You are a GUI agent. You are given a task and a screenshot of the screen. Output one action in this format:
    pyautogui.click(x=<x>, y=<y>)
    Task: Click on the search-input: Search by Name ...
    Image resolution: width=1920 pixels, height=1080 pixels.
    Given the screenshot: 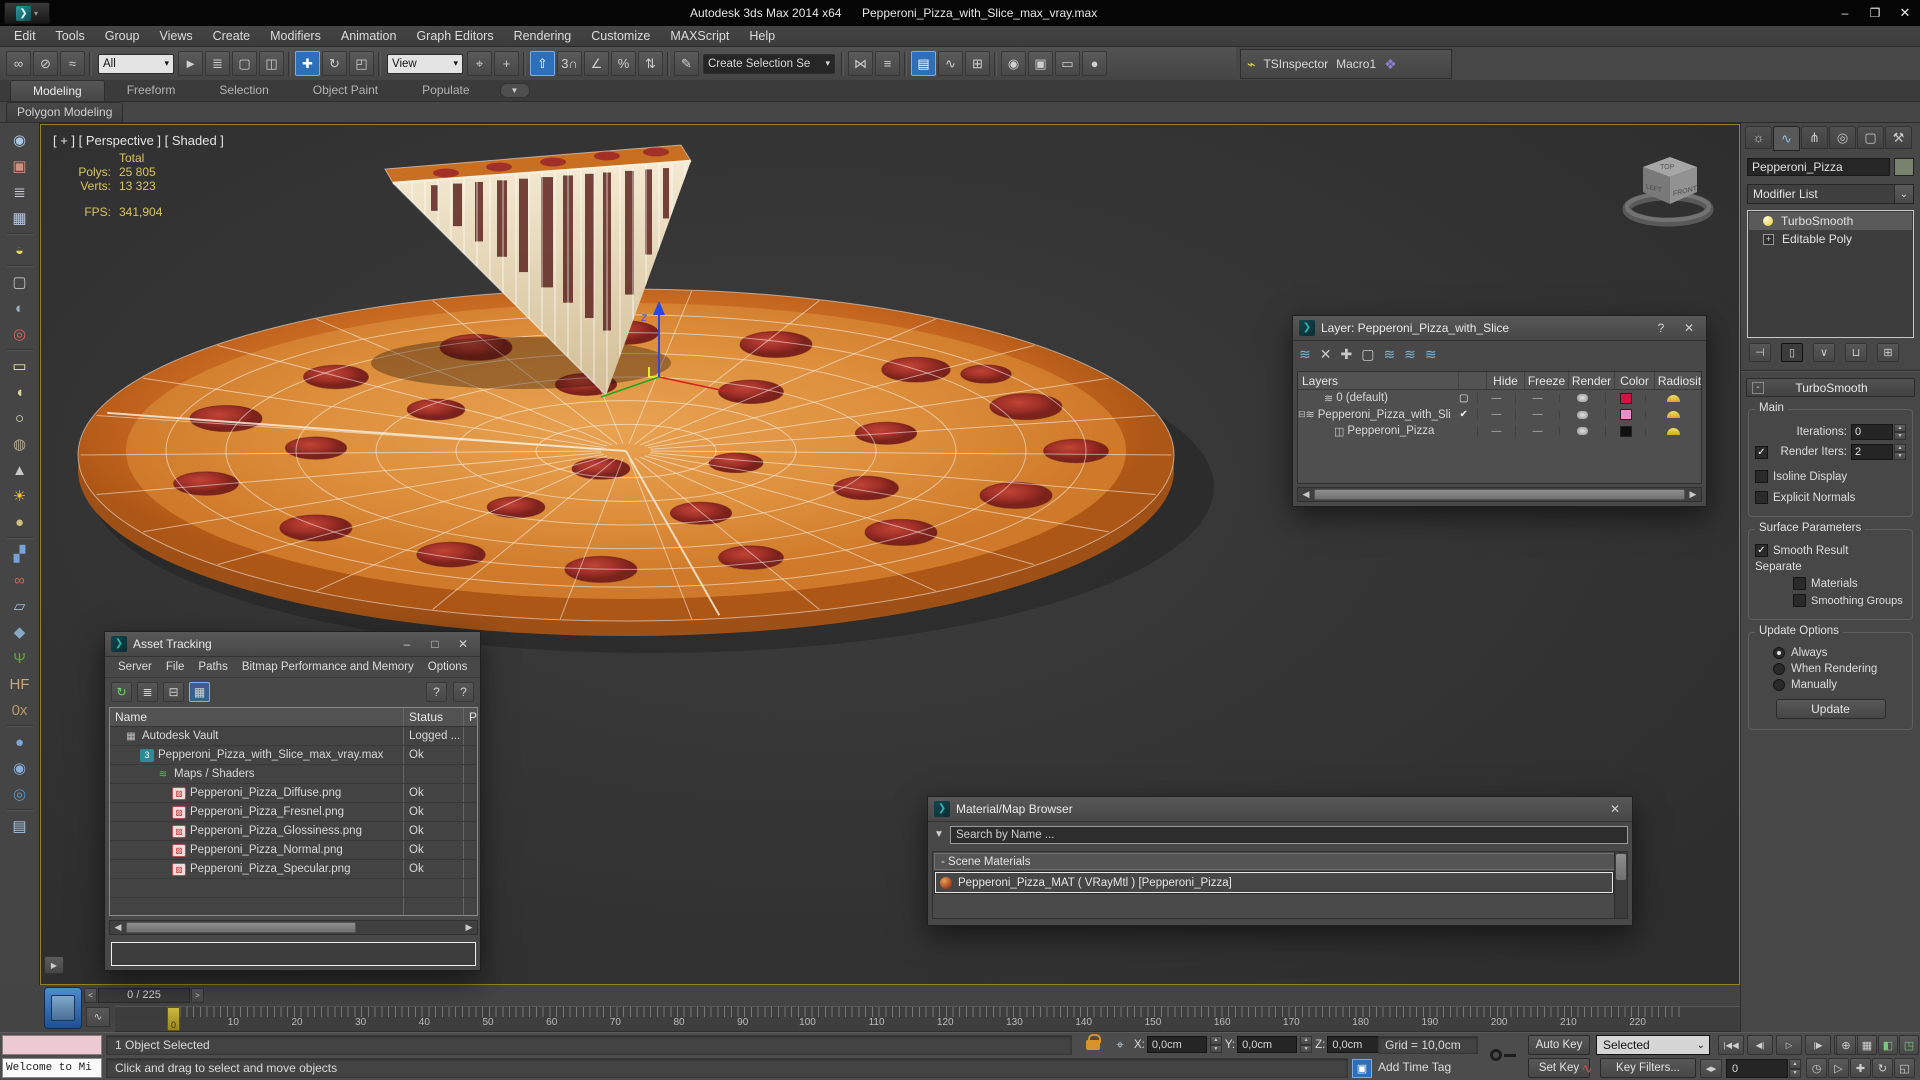 What is the action you would take?
    pyautogui.click(x=1289, y=834)
    